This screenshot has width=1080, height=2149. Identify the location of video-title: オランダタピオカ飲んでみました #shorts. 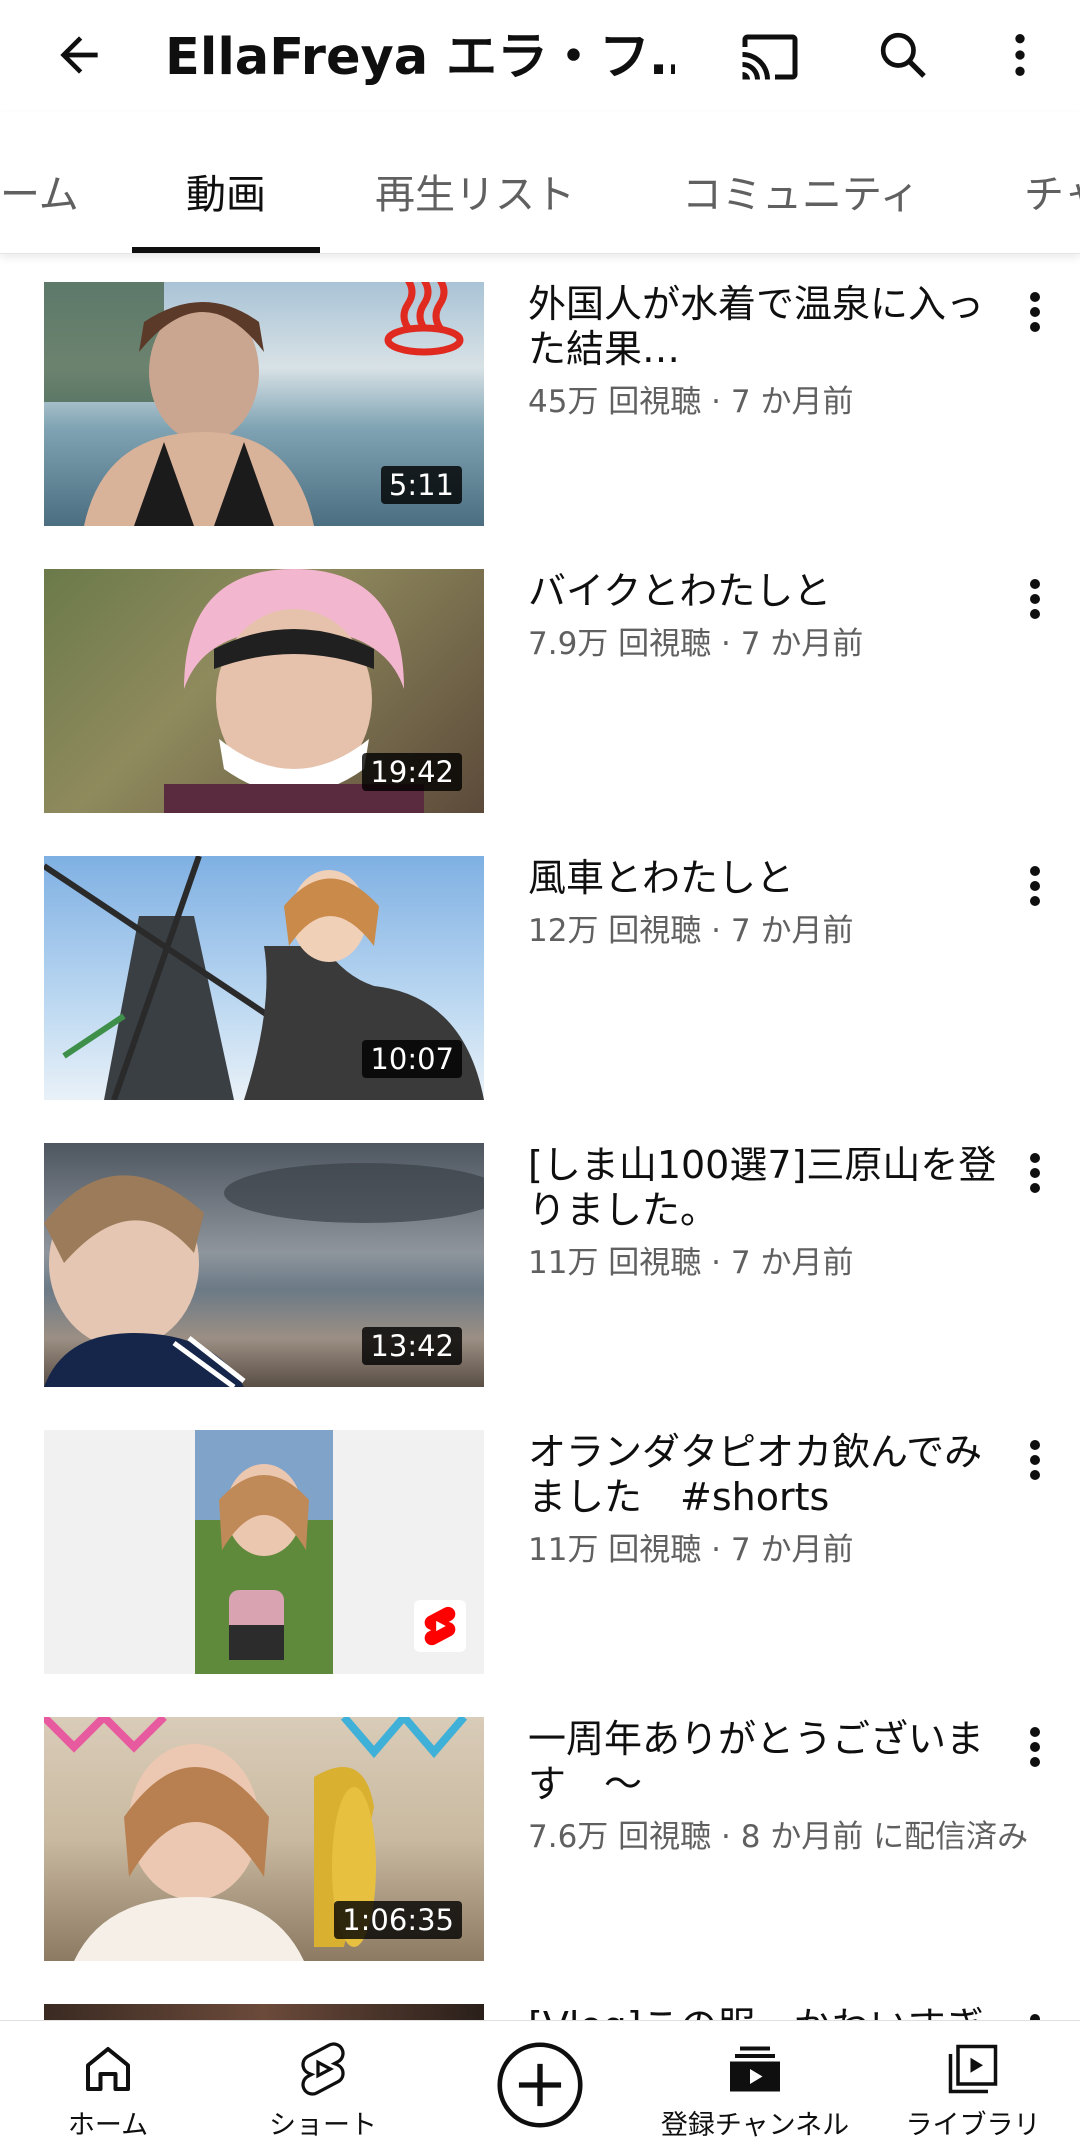
(768, 1475).